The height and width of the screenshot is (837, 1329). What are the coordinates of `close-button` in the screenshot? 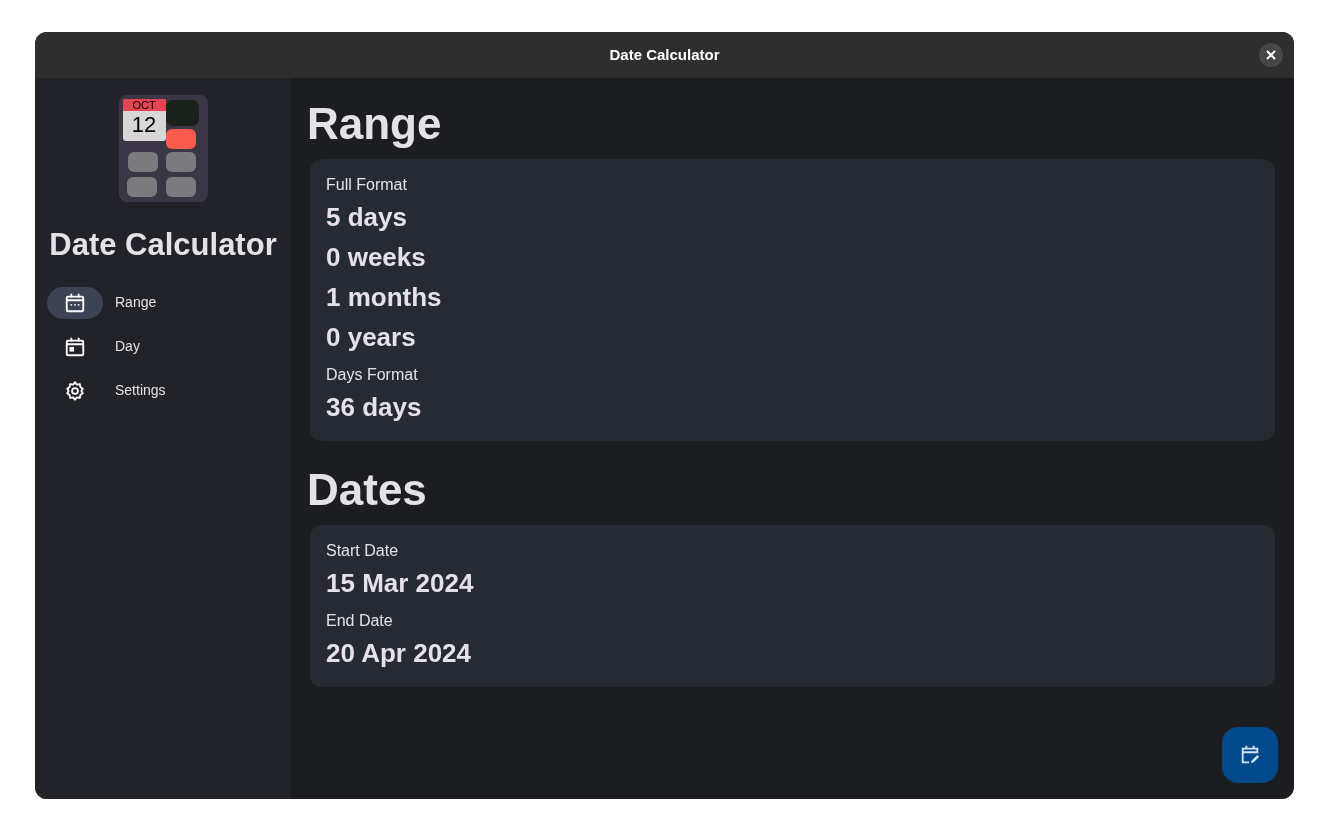 It's located at (1271, 55).